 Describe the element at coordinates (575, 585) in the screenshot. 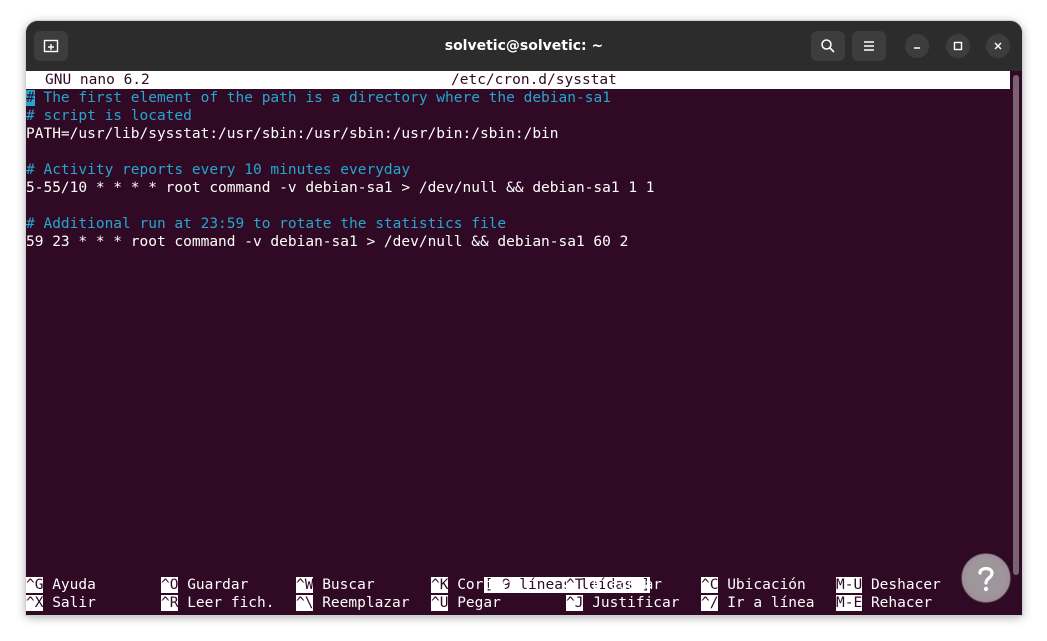

I see `shortcut-key: ^T` at that location.